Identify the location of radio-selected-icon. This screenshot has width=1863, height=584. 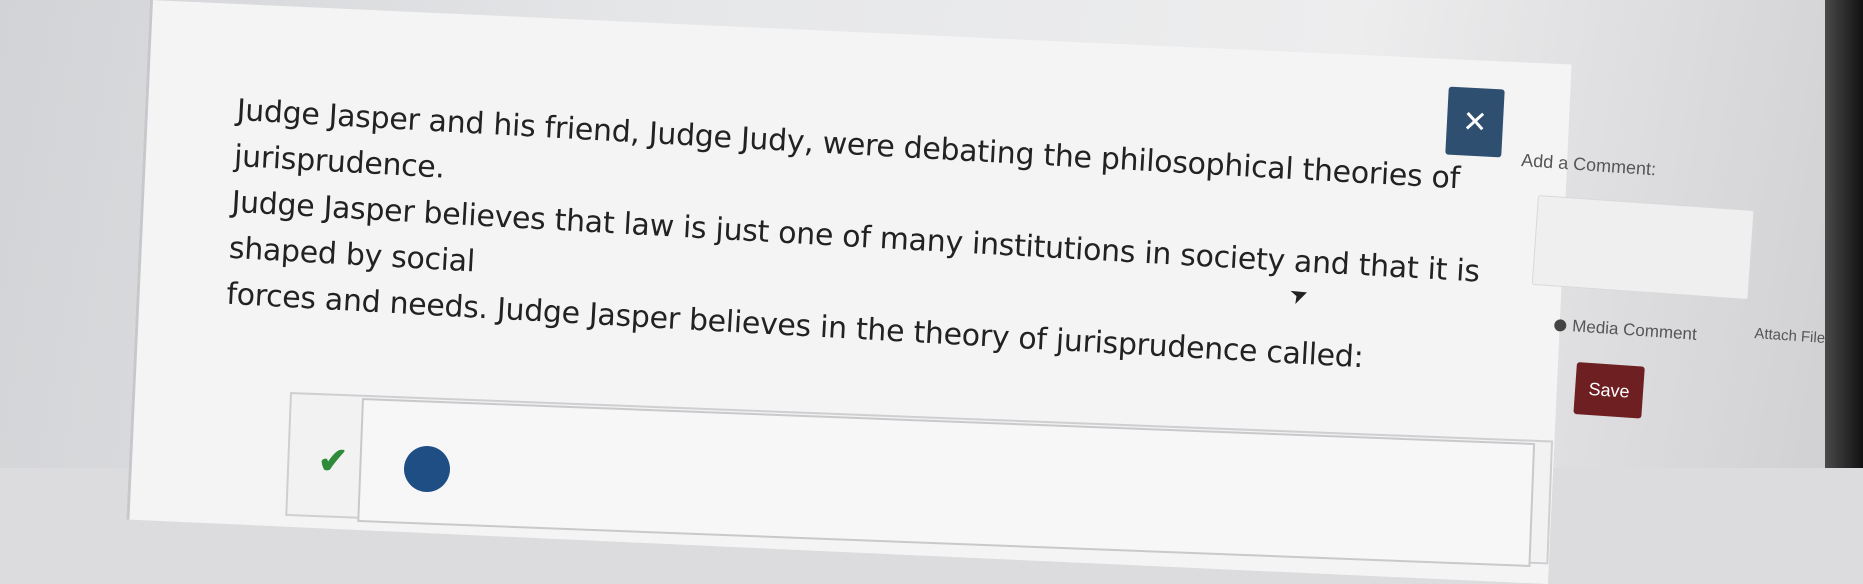
(427, 469).